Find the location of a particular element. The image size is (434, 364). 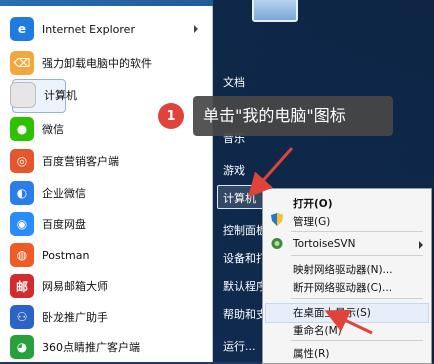

arrow-to-show-on-desktop-icon is located at coordinates (348, 322).